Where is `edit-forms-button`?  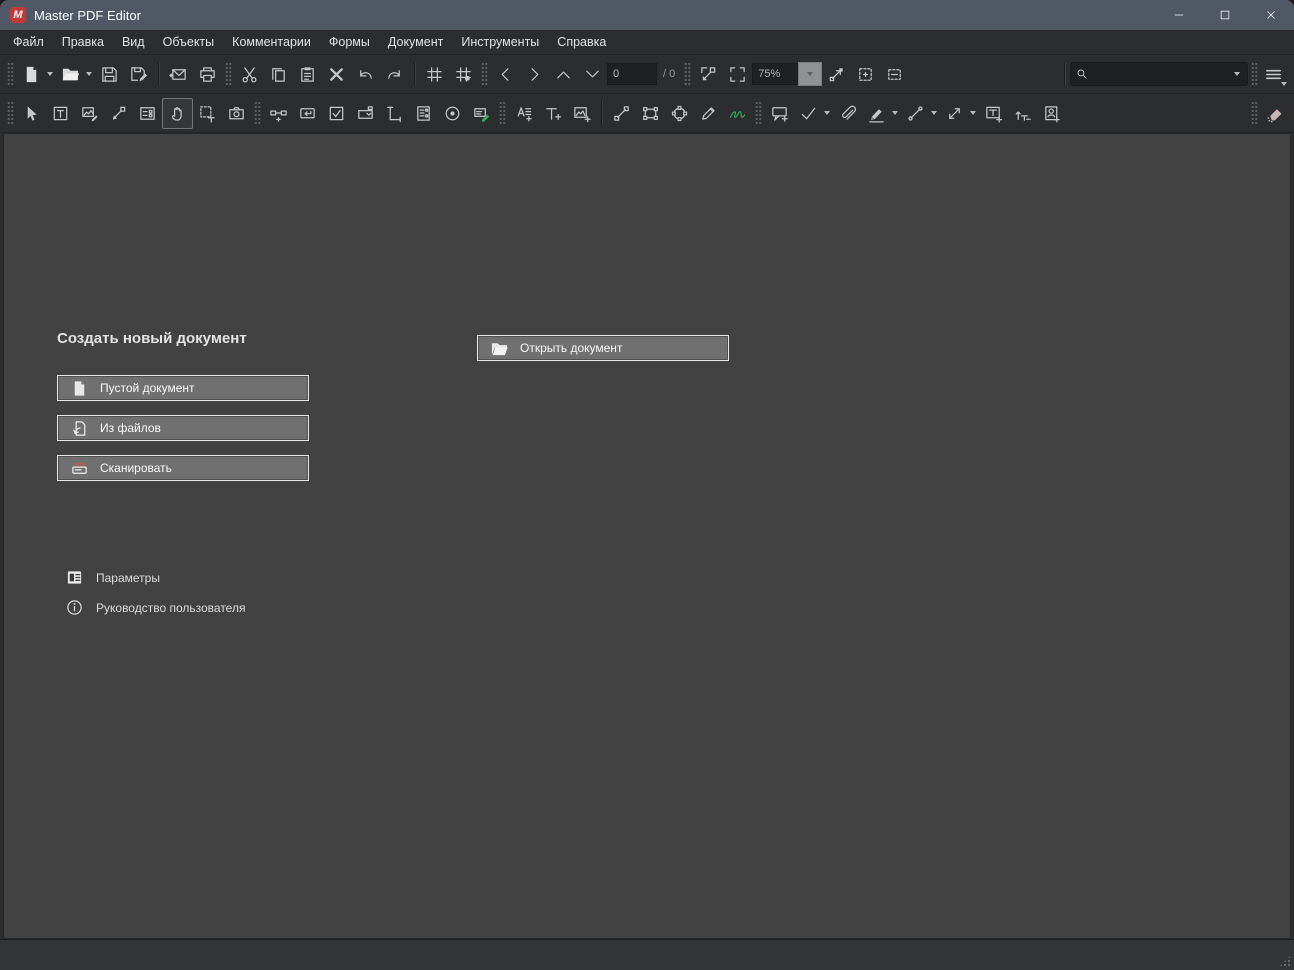 edit-forms-button is located at coordinates (118, 113).